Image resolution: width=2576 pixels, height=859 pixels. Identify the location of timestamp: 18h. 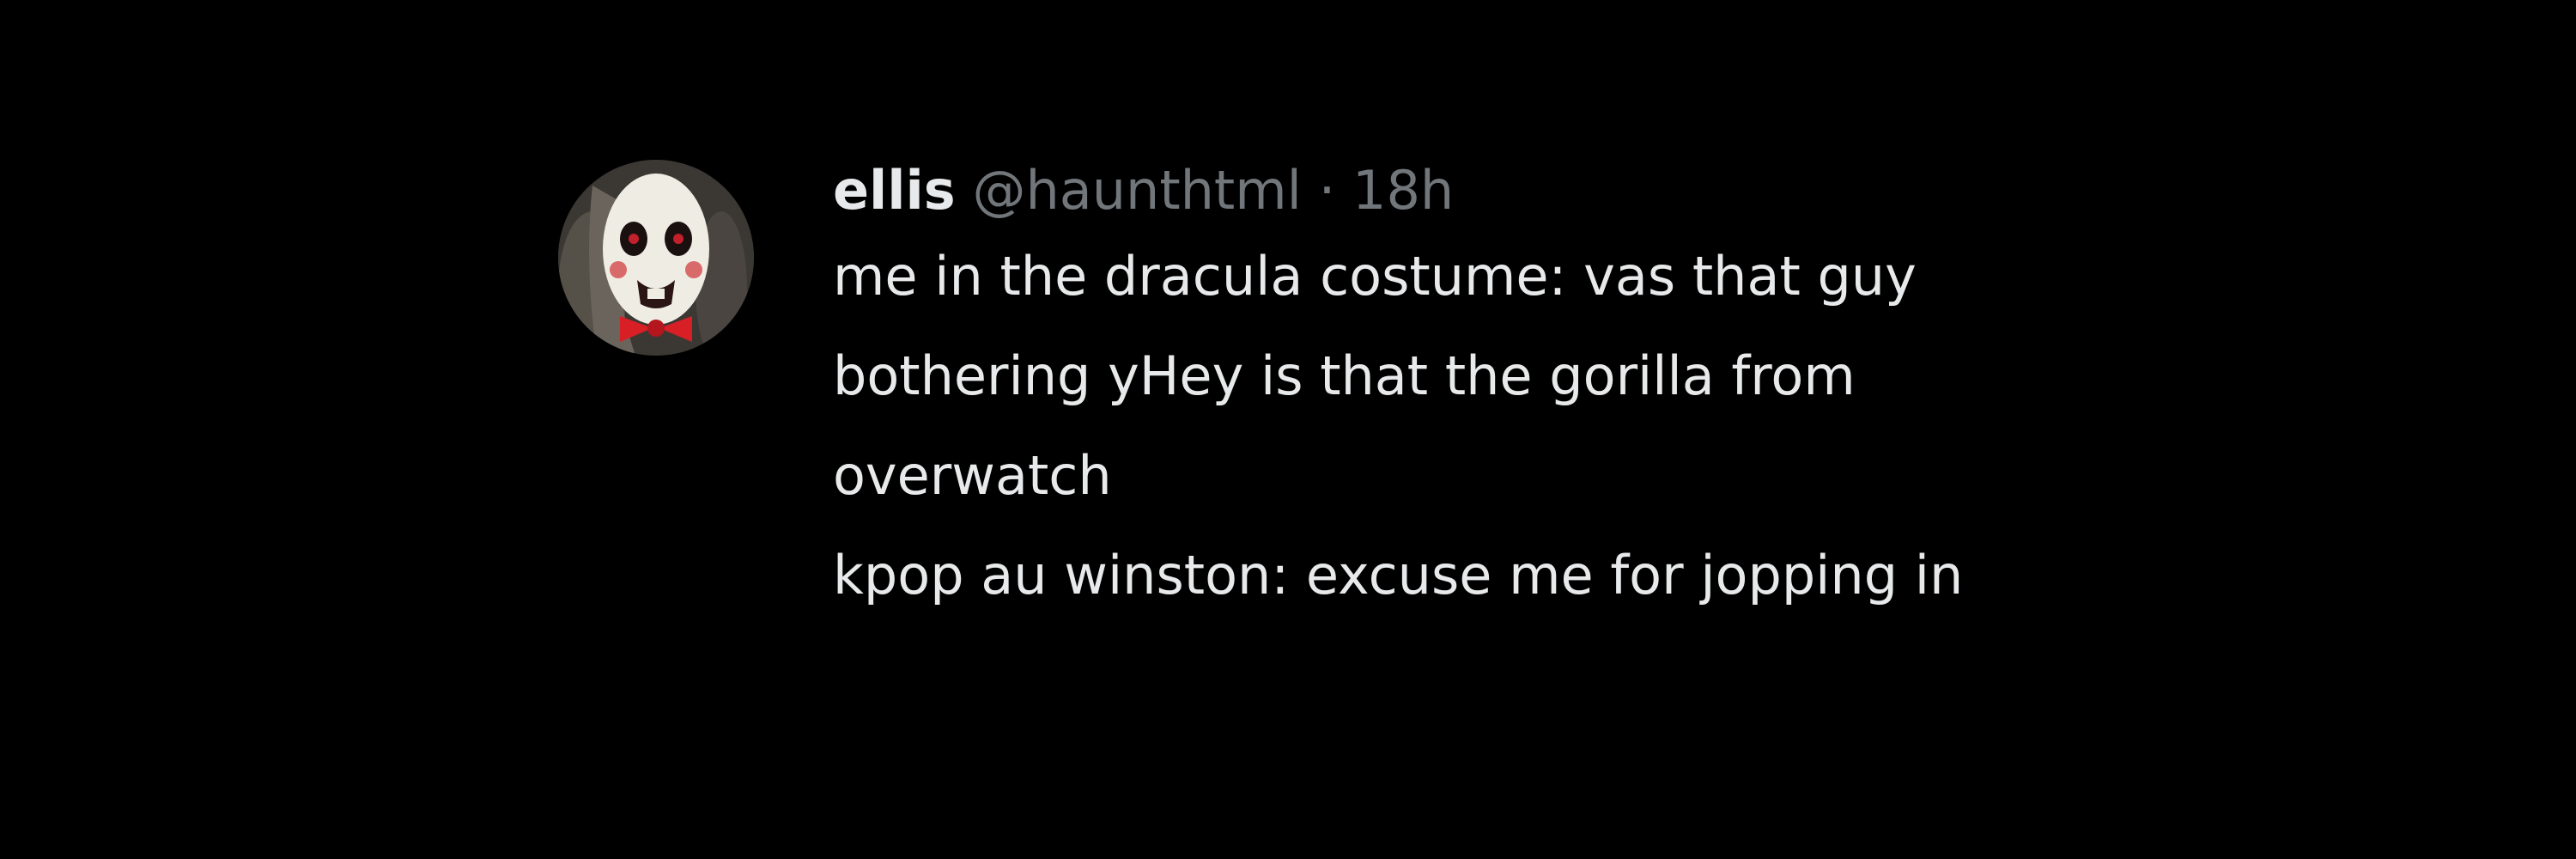
(1403, 191).